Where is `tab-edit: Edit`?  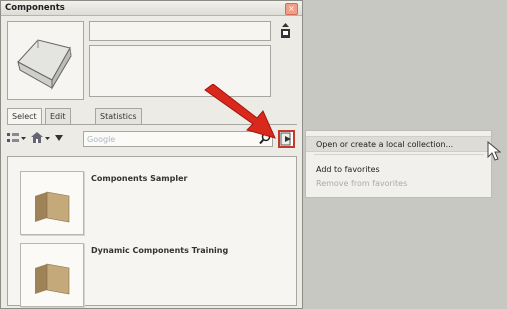
tab-edit: Edit is located at coordinates (58, 116).